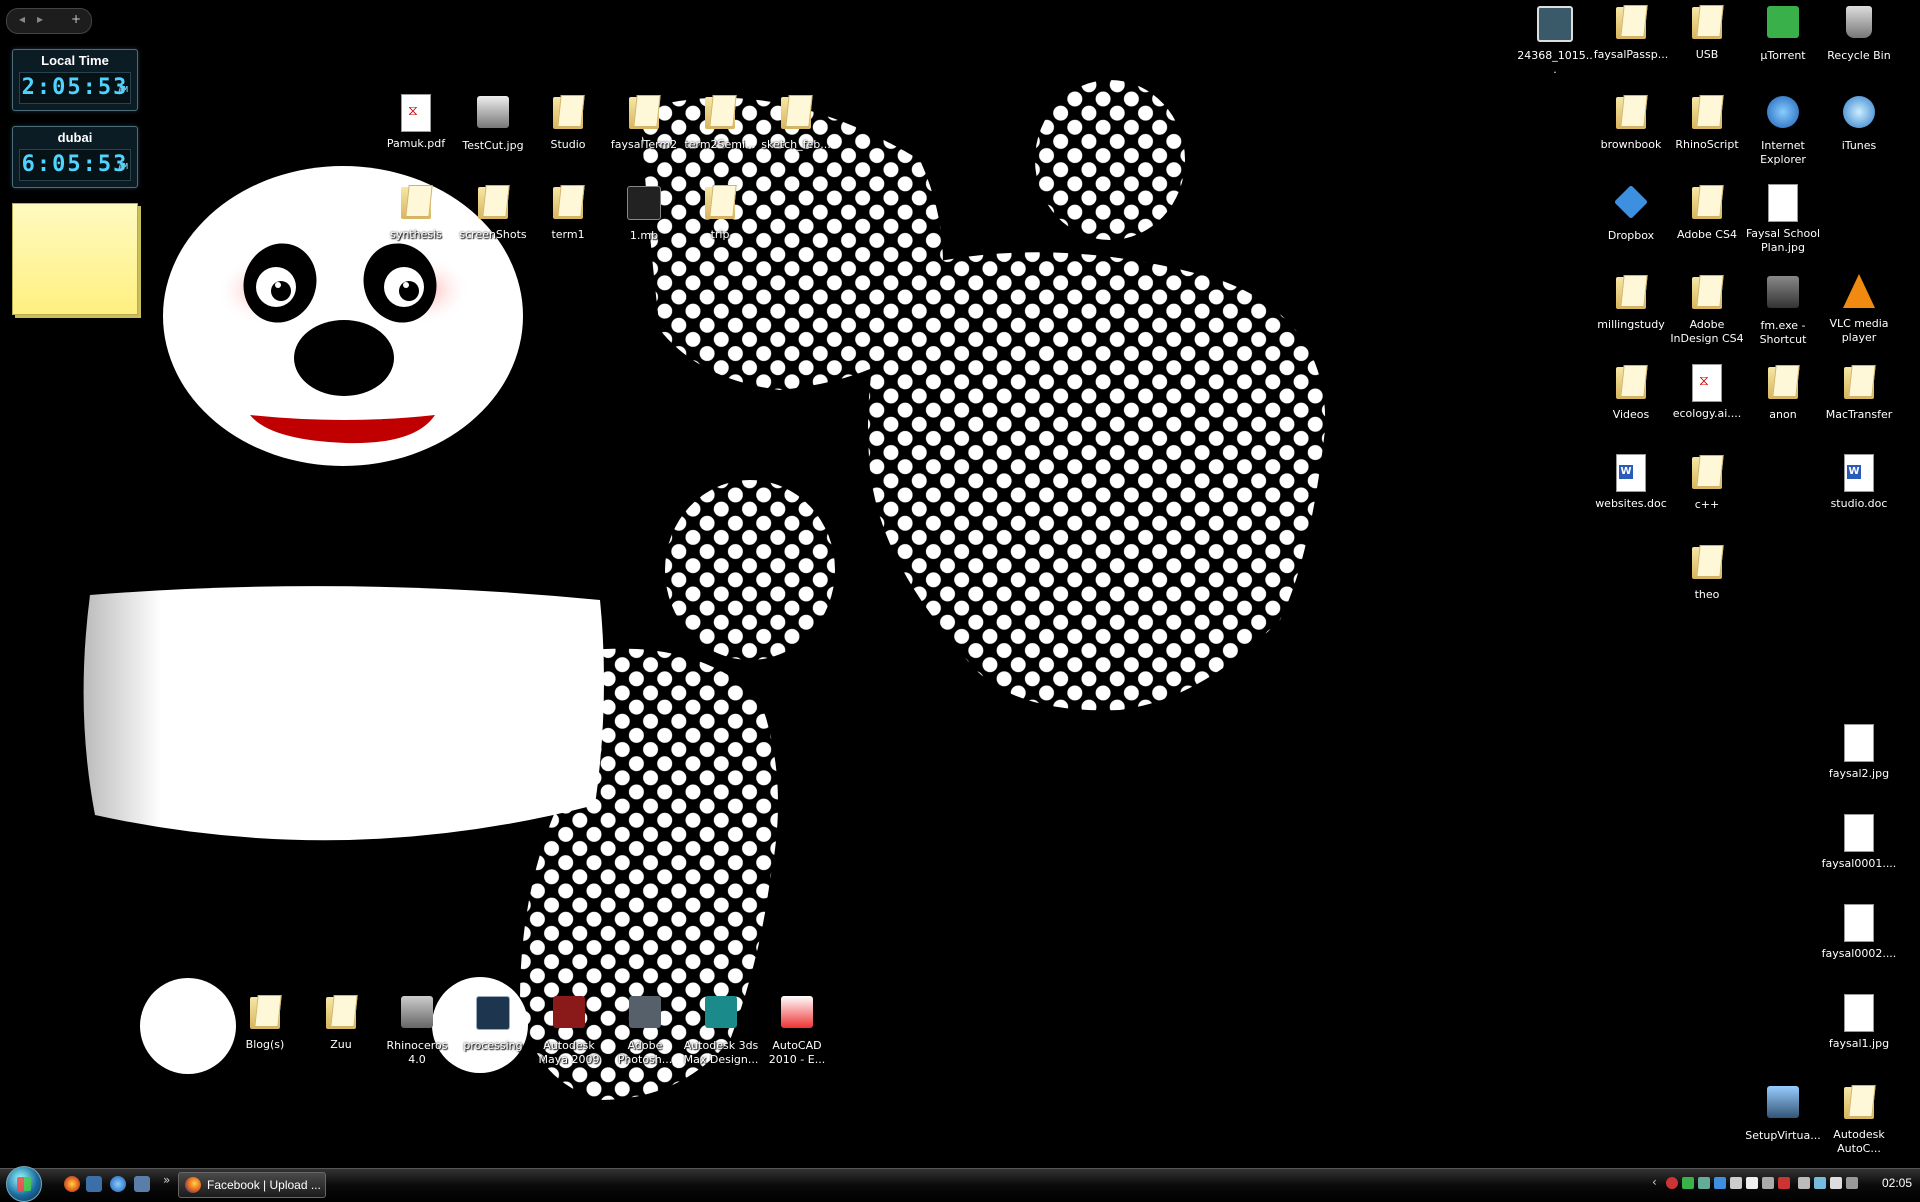 The width and height of the screenshot is (1920, 1202). Describe the element at coordinates (1768, 1183) in the screenshot. I see `safely-remove-tray-icon` at that location.